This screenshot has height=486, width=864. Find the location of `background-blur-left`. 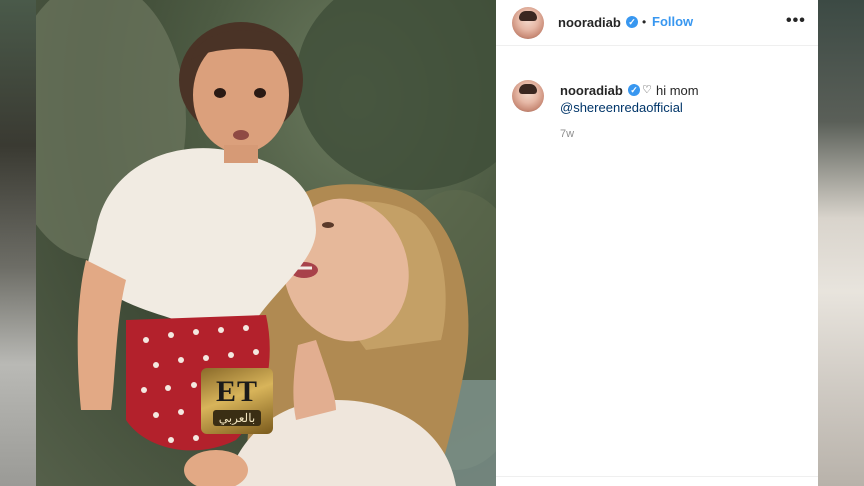

background-blur-left is located at coordinates (18, 243).